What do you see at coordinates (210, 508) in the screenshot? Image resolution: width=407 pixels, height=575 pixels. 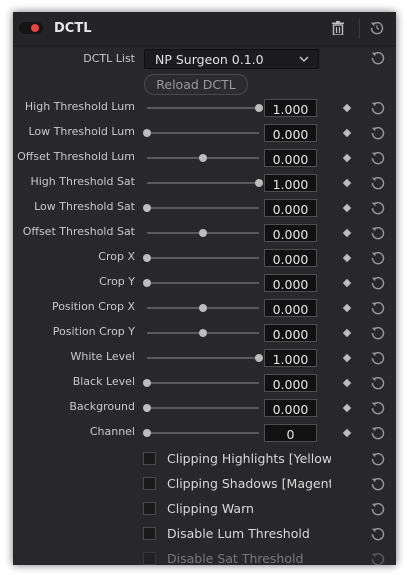 I see `checkbox-label: Clipping Warn` at bounding box center [210, 508].